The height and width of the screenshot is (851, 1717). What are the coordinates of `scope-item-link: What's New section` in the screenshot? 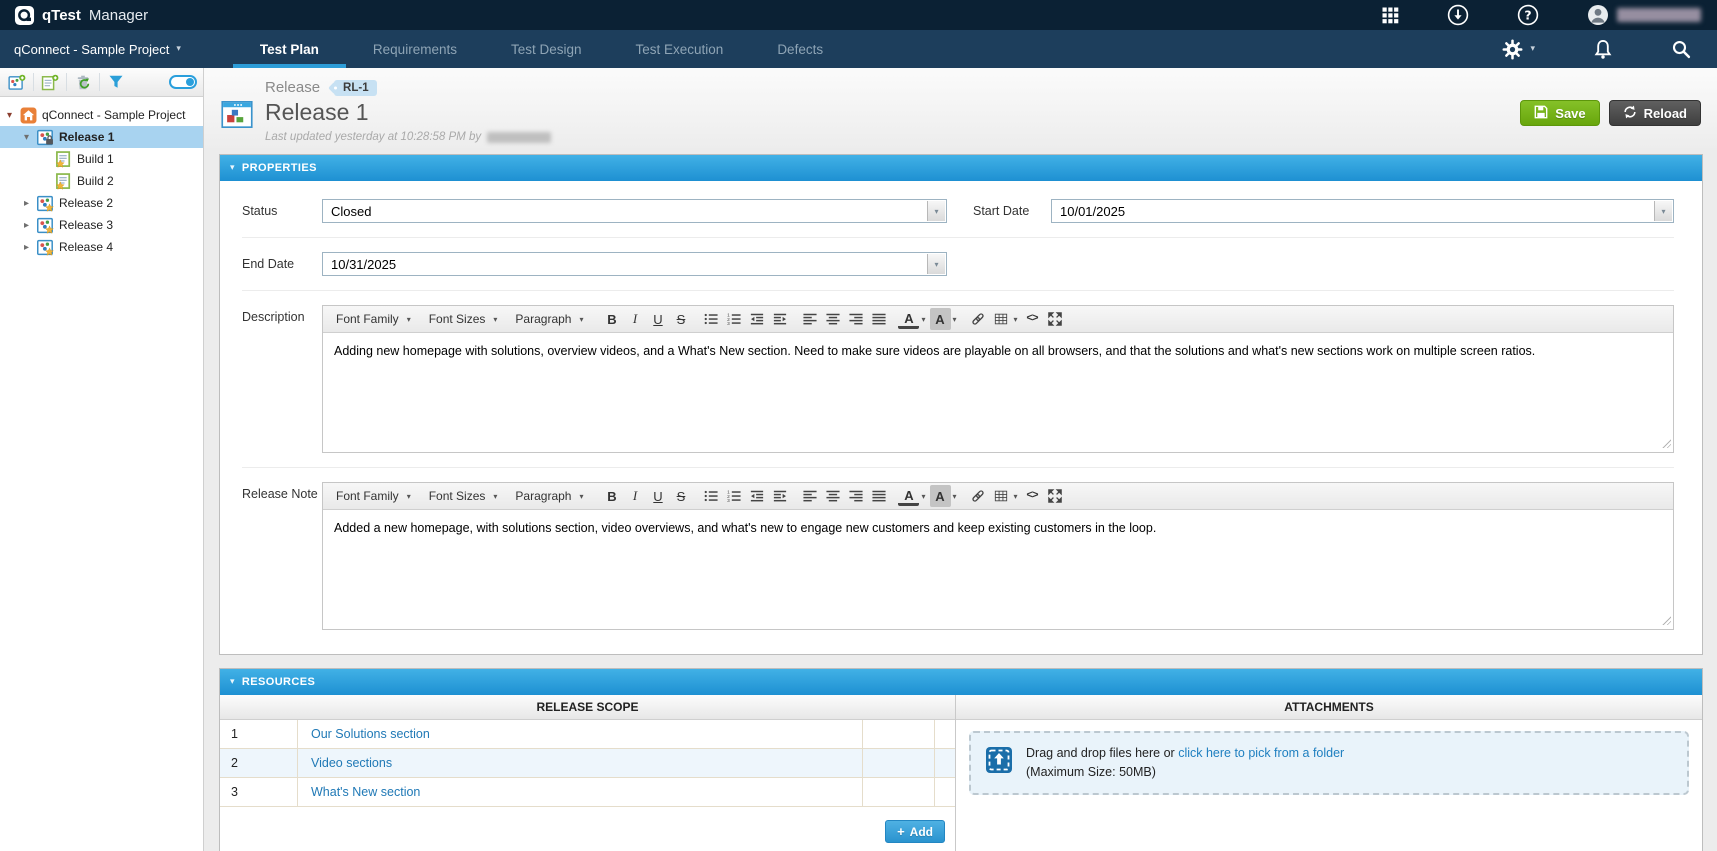 It's located at (365, 792).